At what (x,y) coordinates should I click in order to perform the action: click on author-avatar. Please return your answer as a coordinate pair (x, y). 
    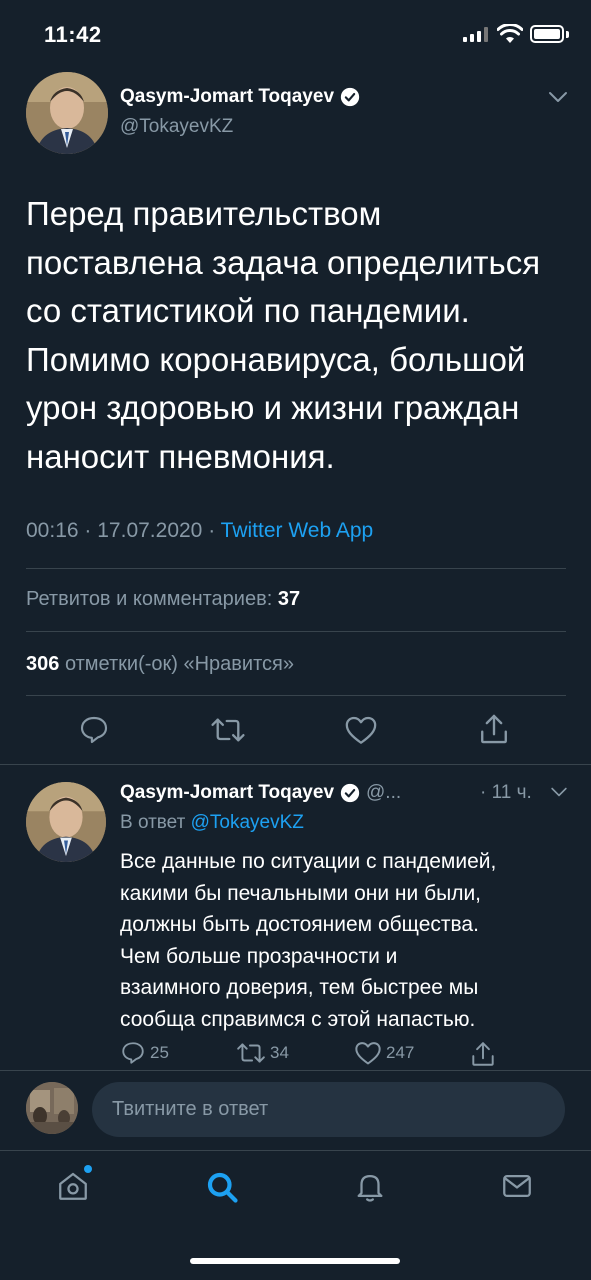
    Looking at the image, I should click on (67, 113).